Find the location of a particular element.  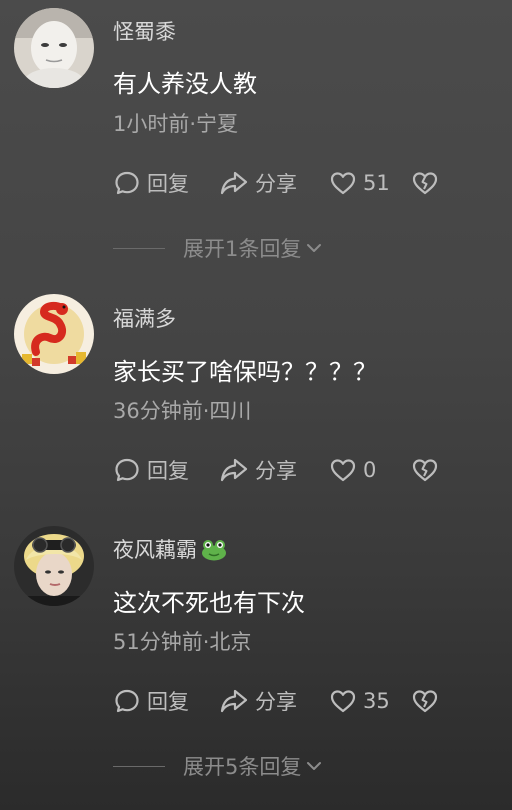

like-count: 0 is located at coordinates (370, 470).